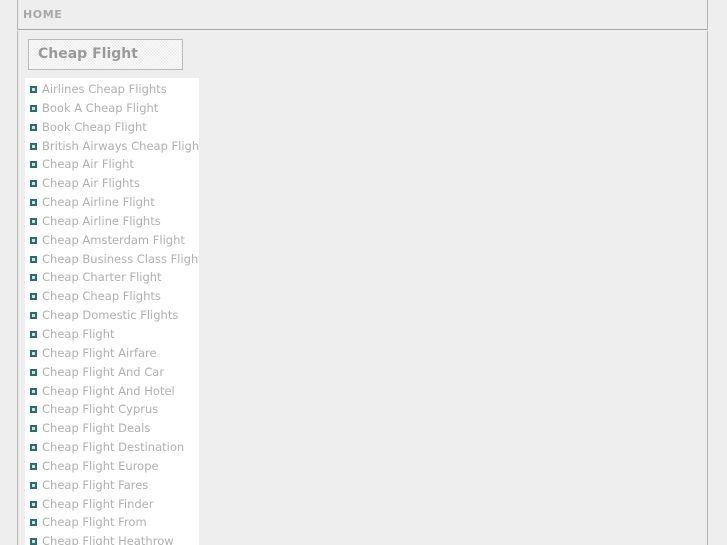 The width and height of the screenshot is (727, 545). What do you see at coordinates (91, 183) in the screenshot?
I see `list-item-label: Cheap Air Flights` at bounding box center [91, 183].